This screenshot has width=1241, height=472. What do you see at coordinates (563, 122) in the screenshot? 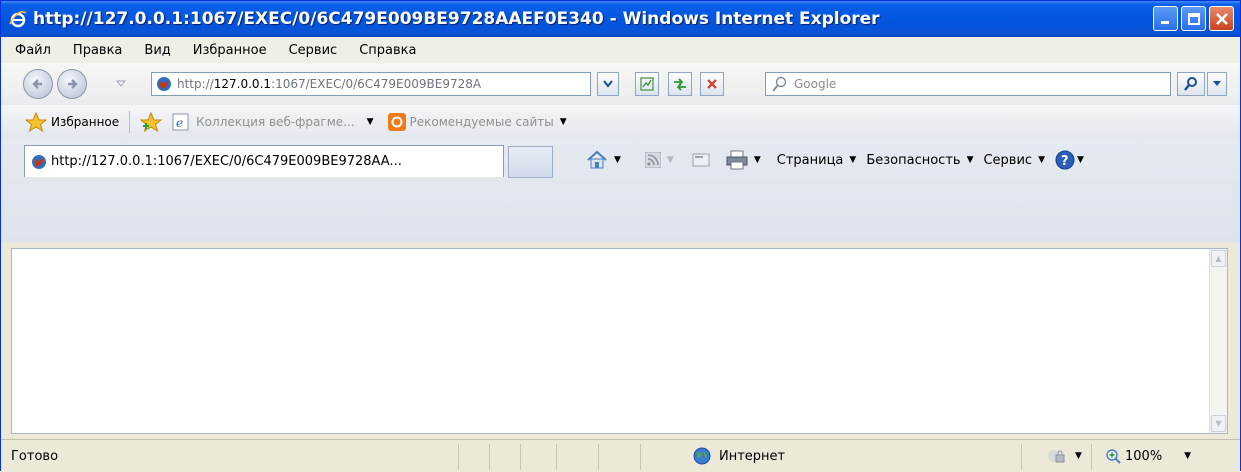
I see `suggested-sites-dropdown-icon: ▼` at bounding box center [563, 122].